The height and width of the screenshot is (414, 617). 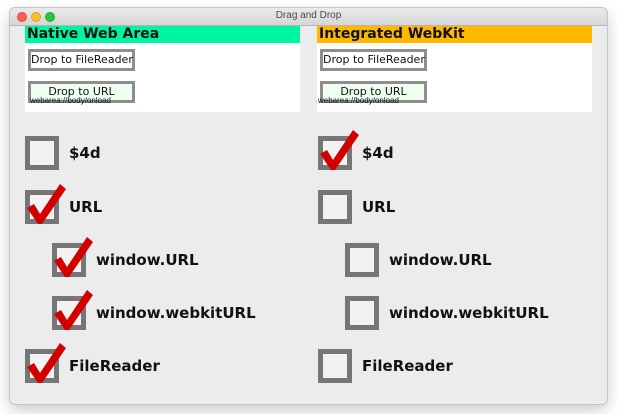 I want to click on native-check-row-url: URL, so click(x=64, y=204).